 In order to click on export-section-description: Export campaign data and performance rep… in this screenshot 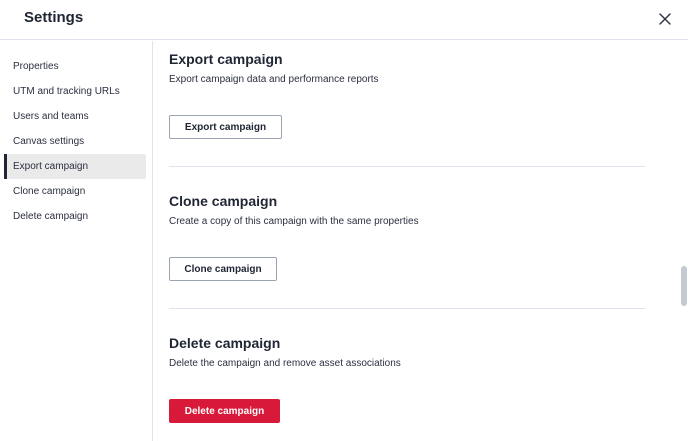, I will do `click(274, 79)`.